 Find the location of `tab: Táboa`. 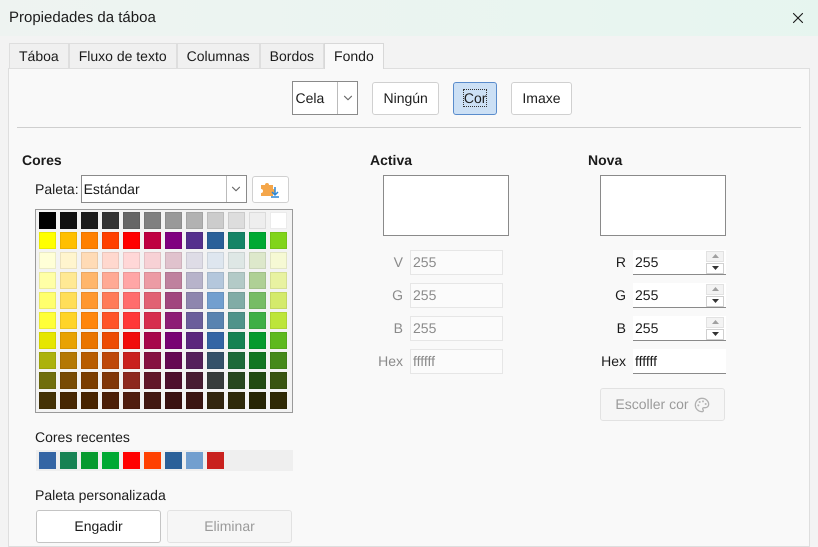

tab: Táboa is located at coordinates (39, 55).